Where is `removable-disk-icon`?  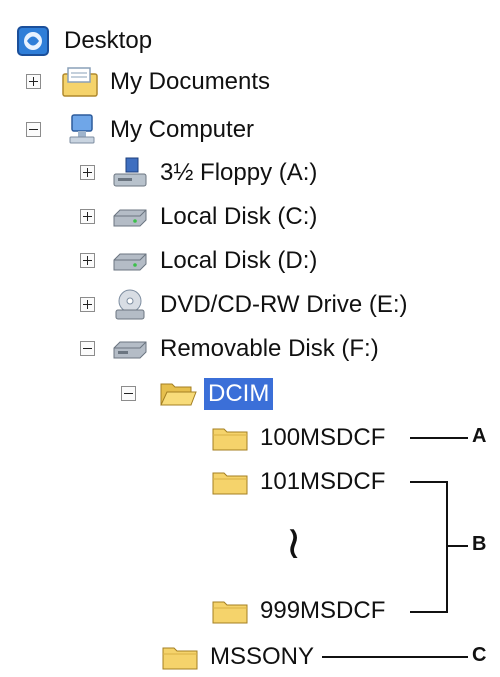 removable-disk-icon is located at coordinates (130, 349).